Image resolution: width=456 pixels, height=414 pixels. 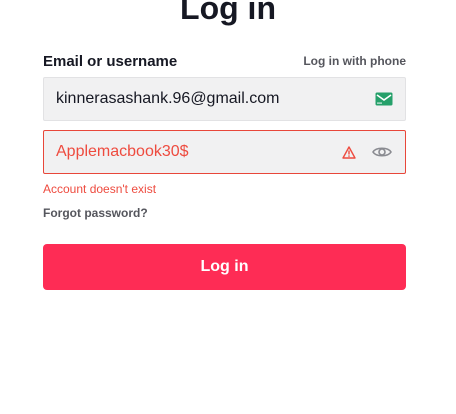 I want to click on page-title: Log in, so click(x=228, y=13).